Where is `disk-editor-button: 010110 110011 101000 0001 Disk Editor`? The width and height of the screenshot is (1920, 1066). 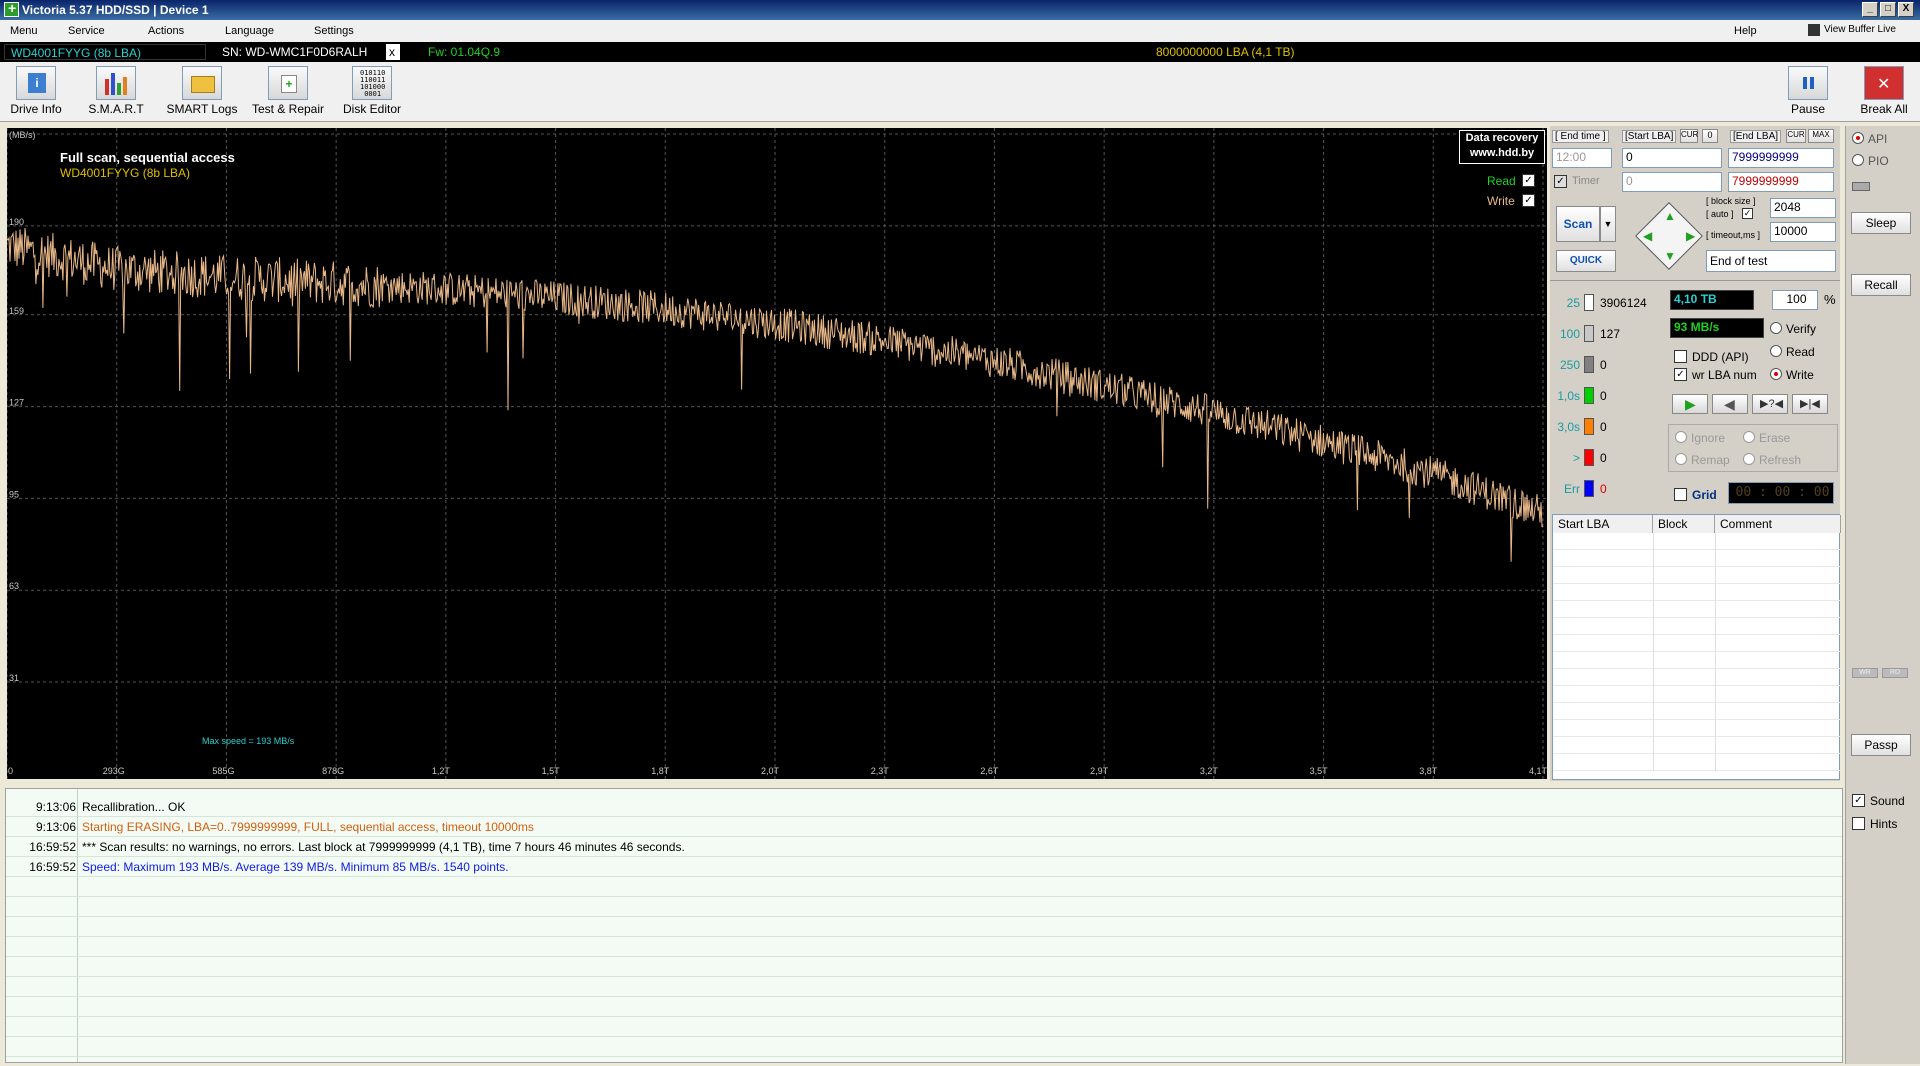
disk-editor-button: 010110 110011 101000 0001 Disk Editor is located at coordinates (372, 93).